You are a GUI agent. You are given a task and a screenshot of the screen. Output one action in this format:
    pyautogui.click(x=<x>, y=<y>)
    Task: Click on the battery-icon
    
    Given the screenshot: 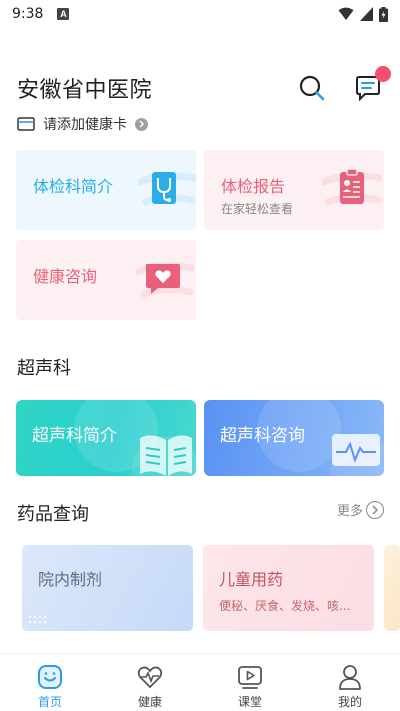 What is the action you would take?
    pyautogui.click(x=383, y=14)
    